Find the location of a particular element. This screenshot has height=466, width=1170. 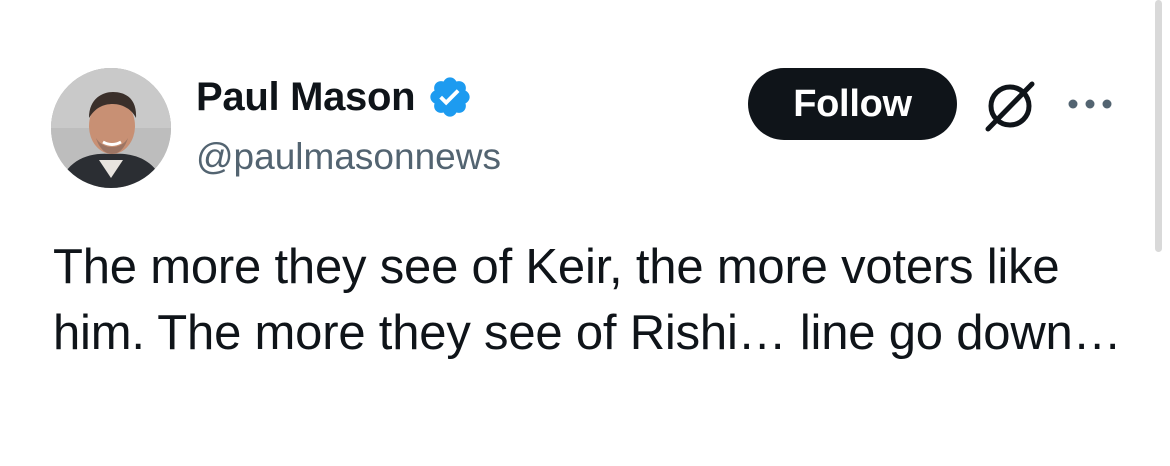

avatar is located at coordinates (111, 128).